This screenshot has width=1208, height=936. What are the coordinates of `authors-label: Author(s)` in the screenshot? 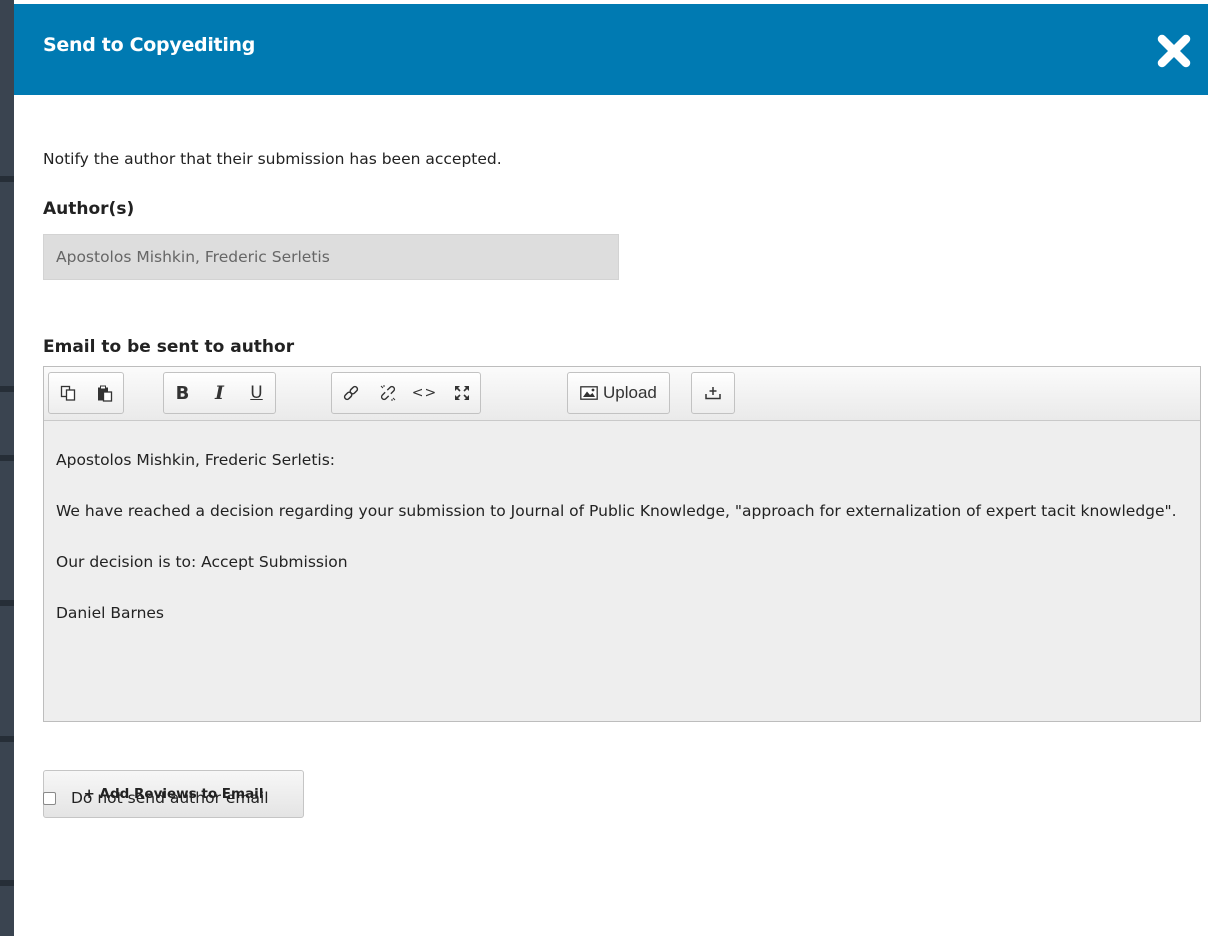 It's located at (89, 209).